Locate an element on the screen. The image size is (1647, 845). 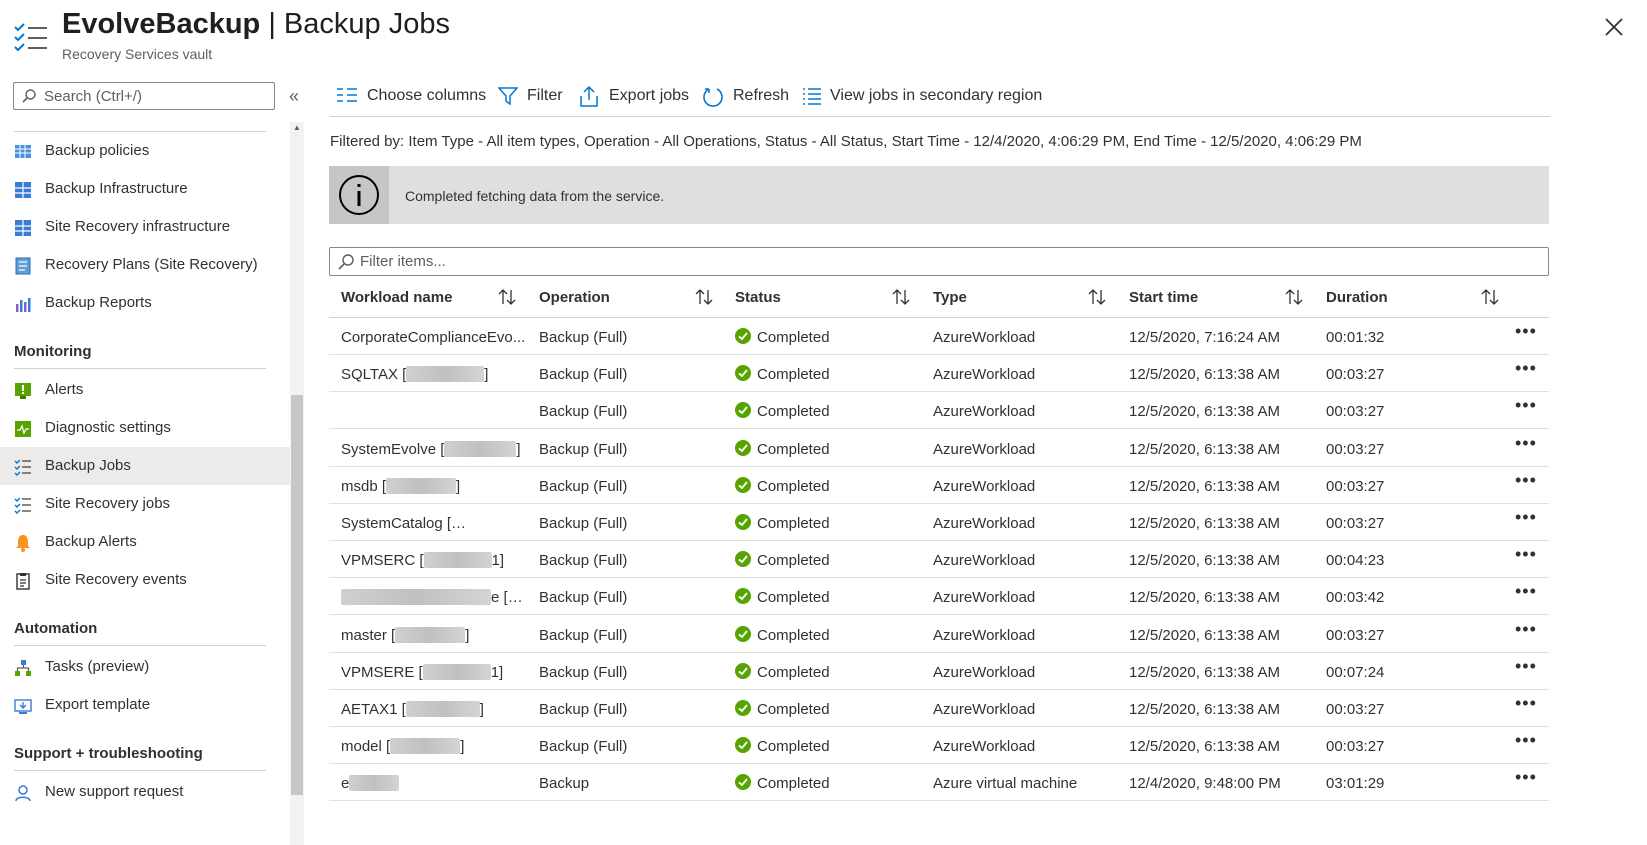
jobs-list-icon is located at coordinates (22, 467).